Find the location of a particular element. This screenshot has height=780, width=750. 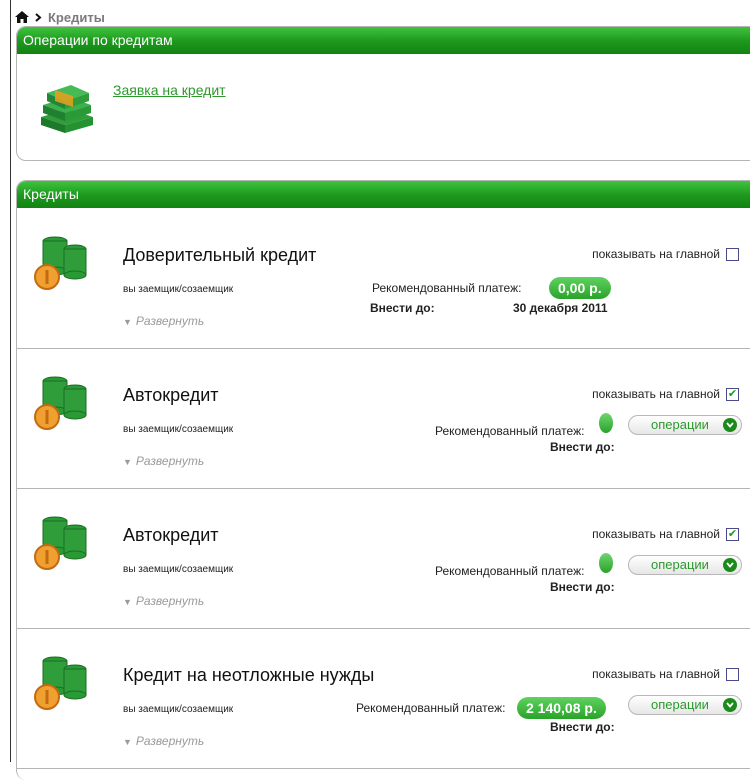

breadcrumb: Кредиты is located at coordinates (60, 17).